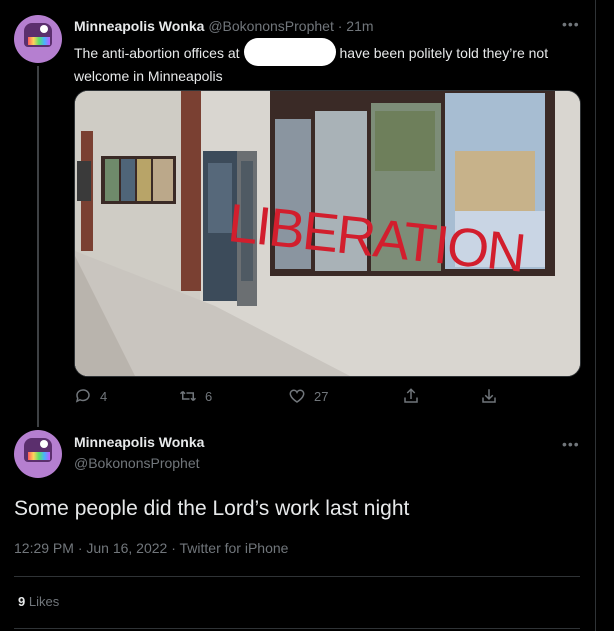 This screenshot has width=614, height=631. What do you see at coordinates (188, 396) in the screenshot?
I see `retweet-icon` at bounding box center [188, 396].